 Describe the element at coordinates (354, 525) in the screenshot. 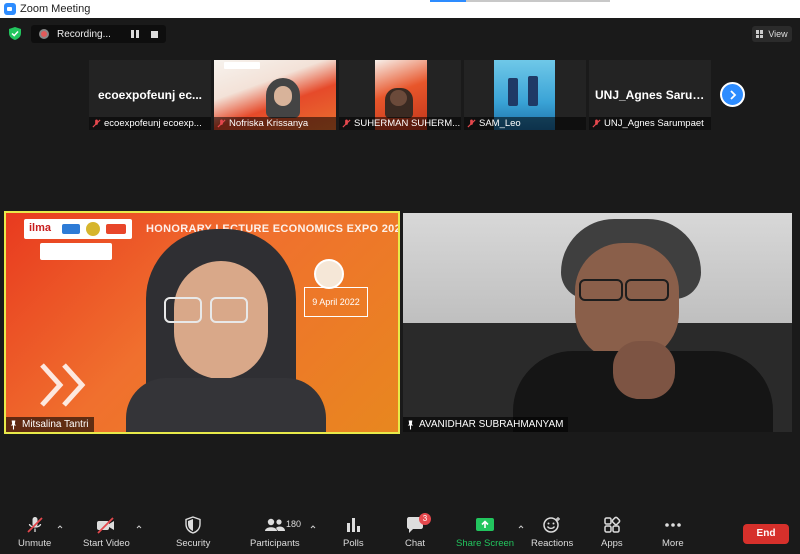

I see `polls-icon` at that location.